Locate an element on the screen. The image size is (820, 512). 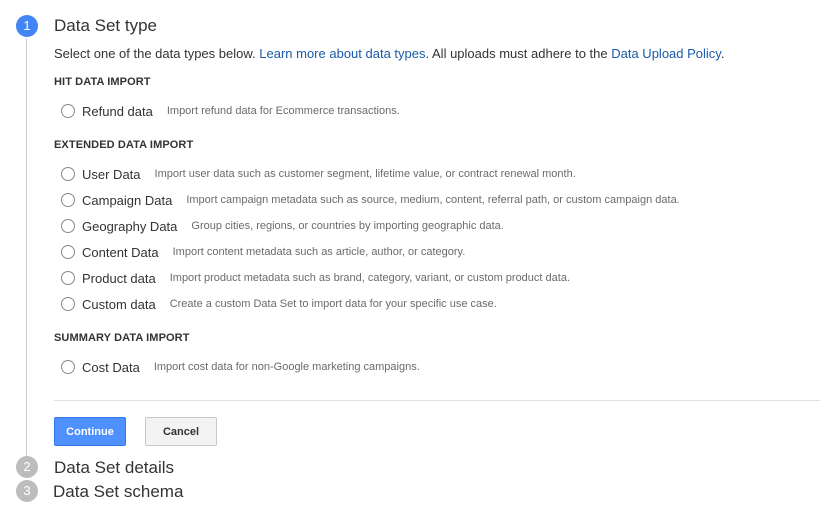
radio-cost-data is located at coordinates (68, 367).